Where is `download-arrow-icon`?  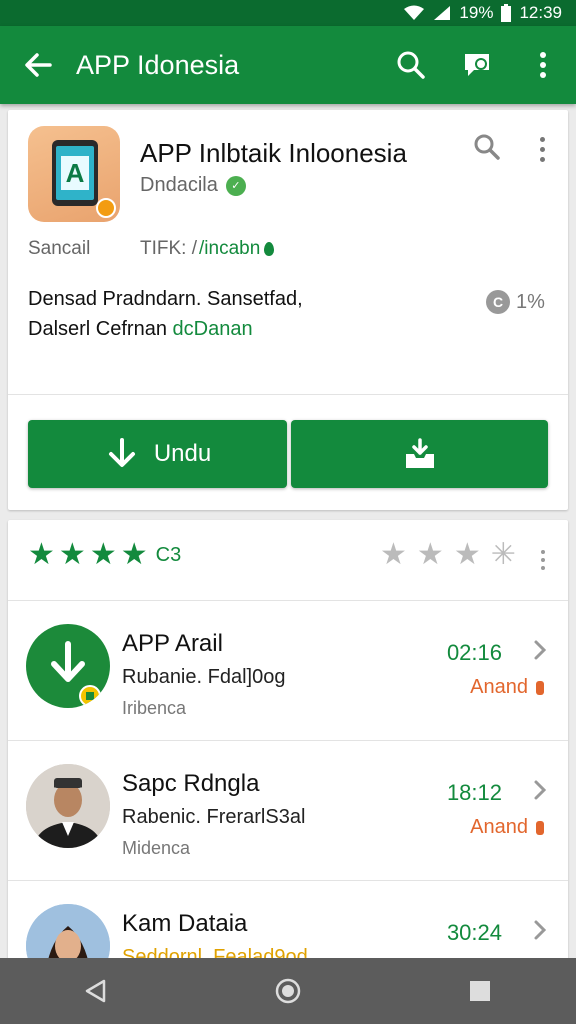 download-arrow-icon is located at coordinates (121, 452).